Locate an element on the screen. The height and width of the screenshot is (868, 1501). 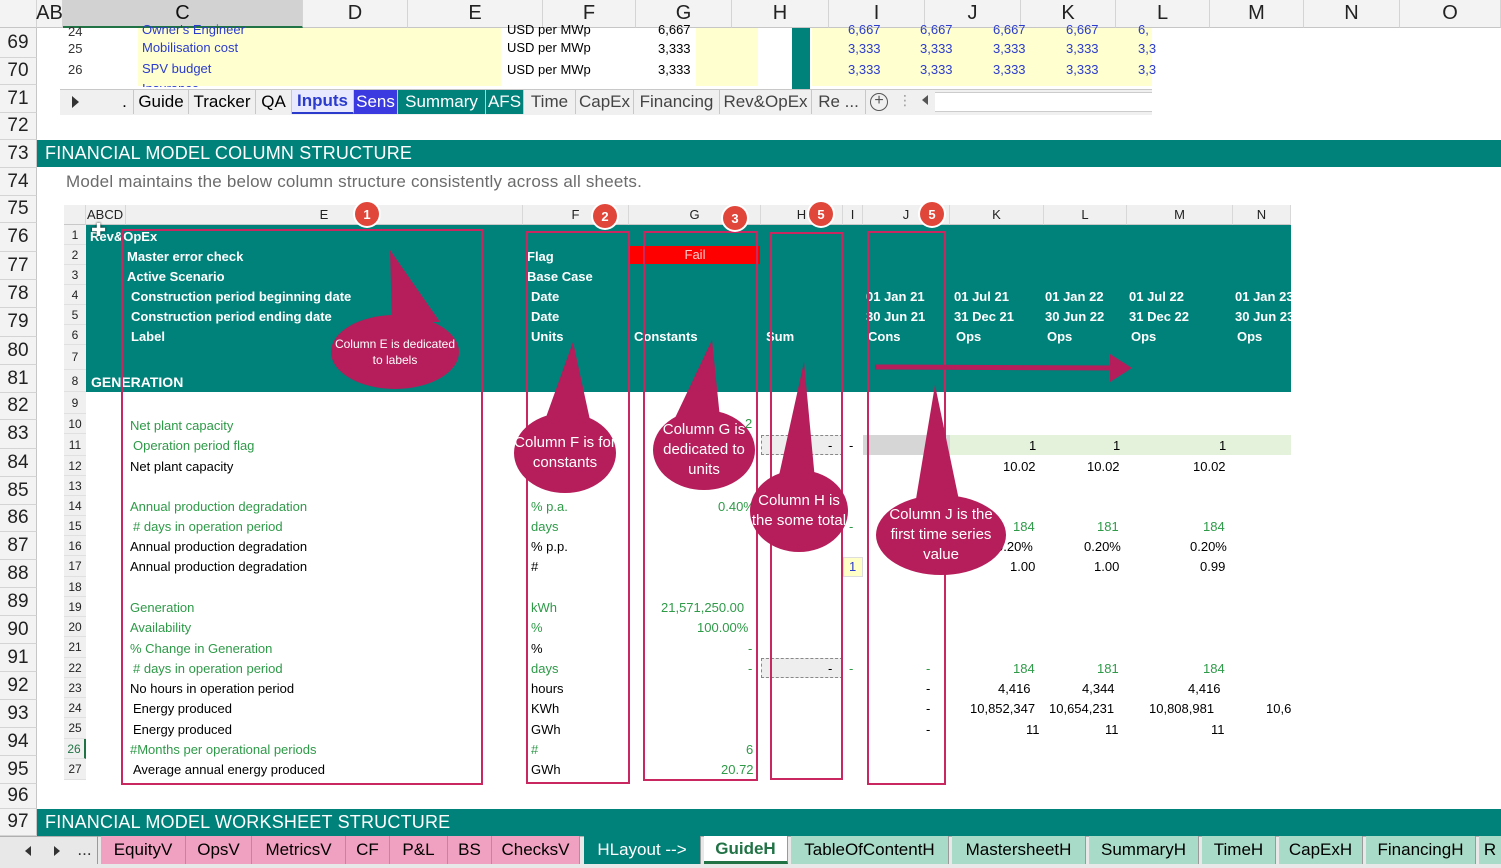
callout-column-e: Column E is dedicated to labels is located at coordinates (395, 352).